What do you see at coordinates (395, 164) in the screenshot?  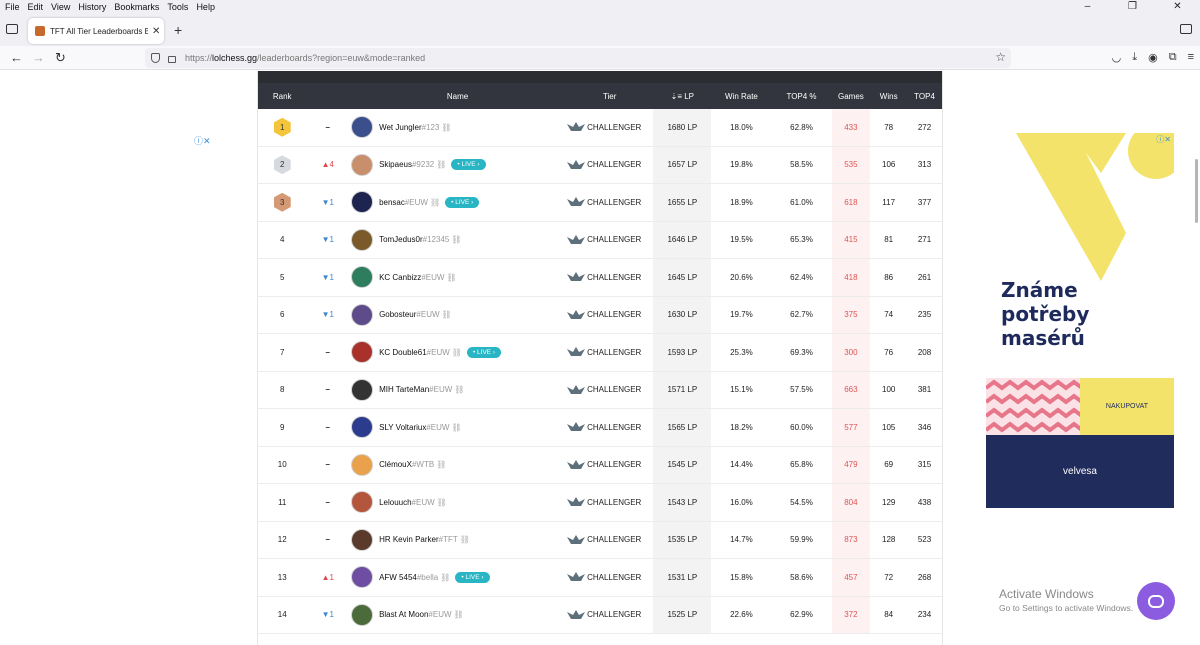 I see `player-name: Skipaeus` at bounding box center [395, 164].